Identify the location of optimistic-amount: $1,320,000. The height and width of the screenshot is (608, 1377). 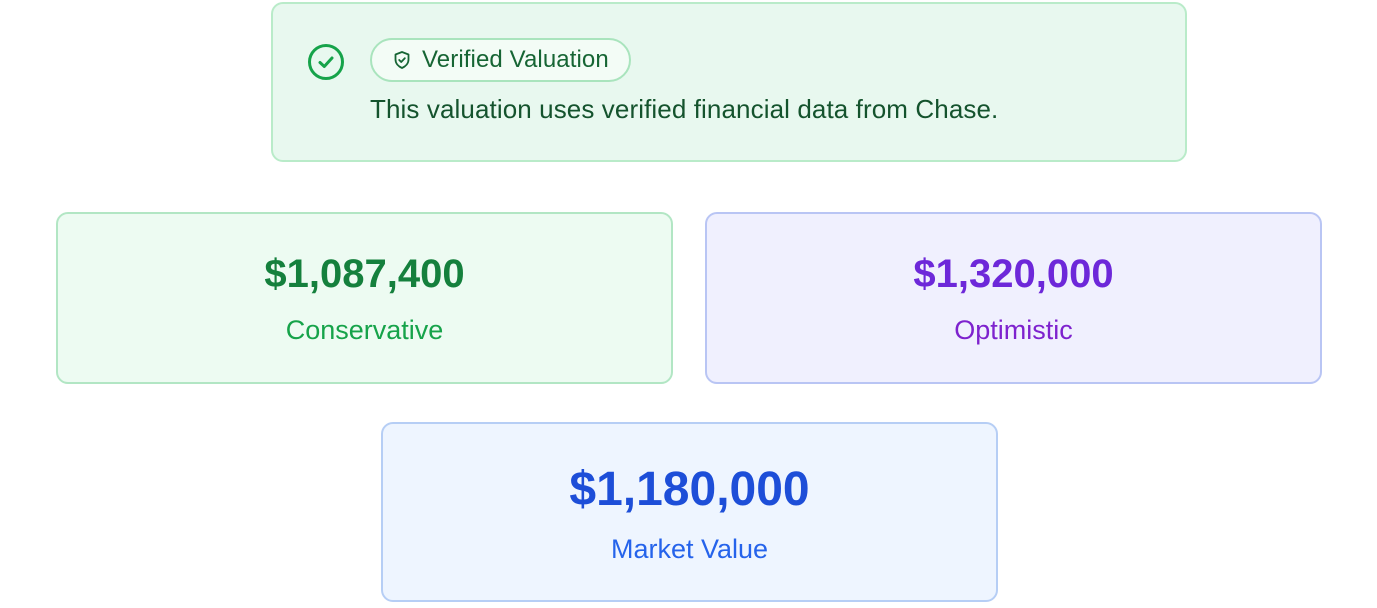
(1013, 274).